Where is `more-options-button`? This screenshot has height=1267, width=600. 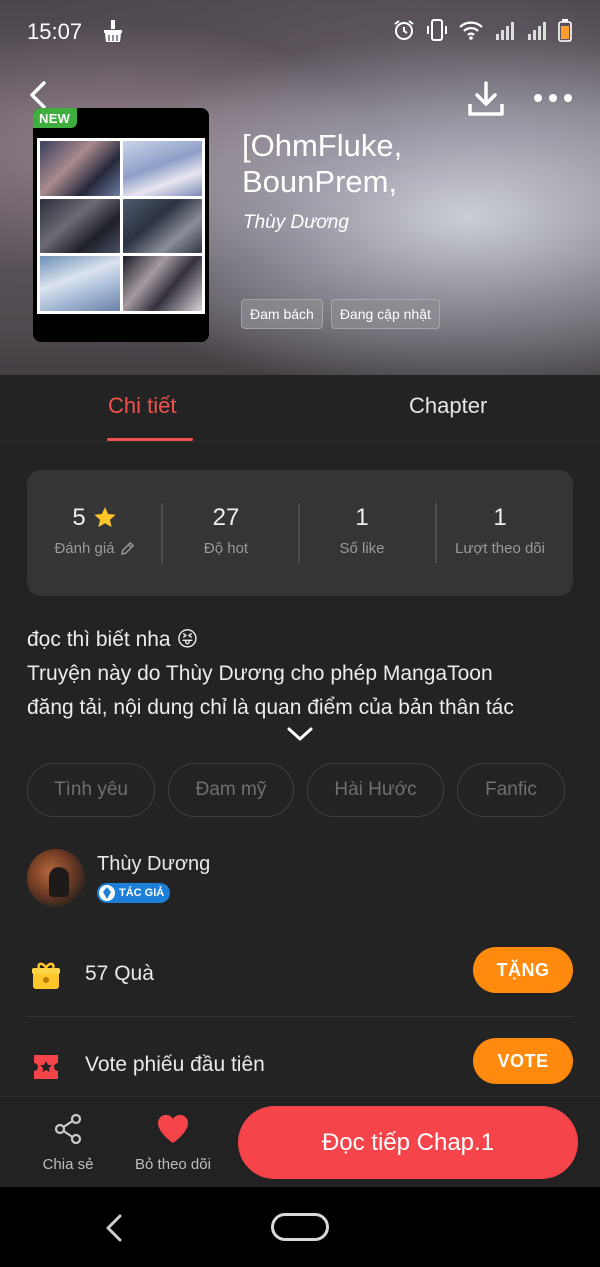 more-options-button is located at coordinates (553, 98).